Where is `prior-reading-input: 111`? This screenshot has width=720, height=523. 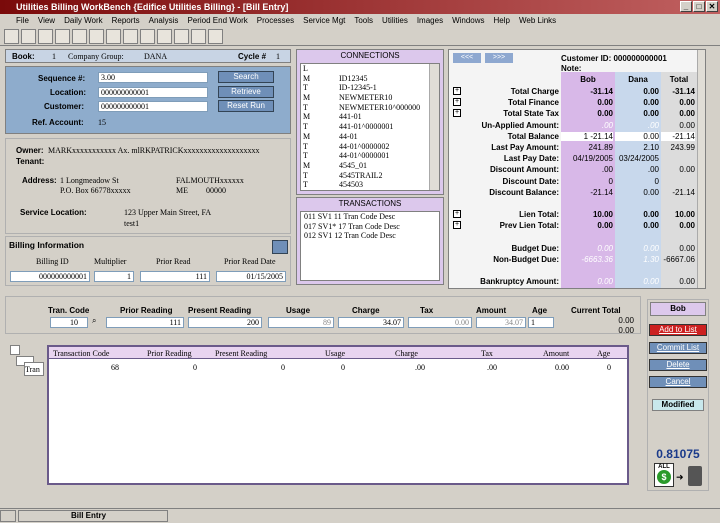 prior-reading-input: 111 is located at coordinates (145, 322).